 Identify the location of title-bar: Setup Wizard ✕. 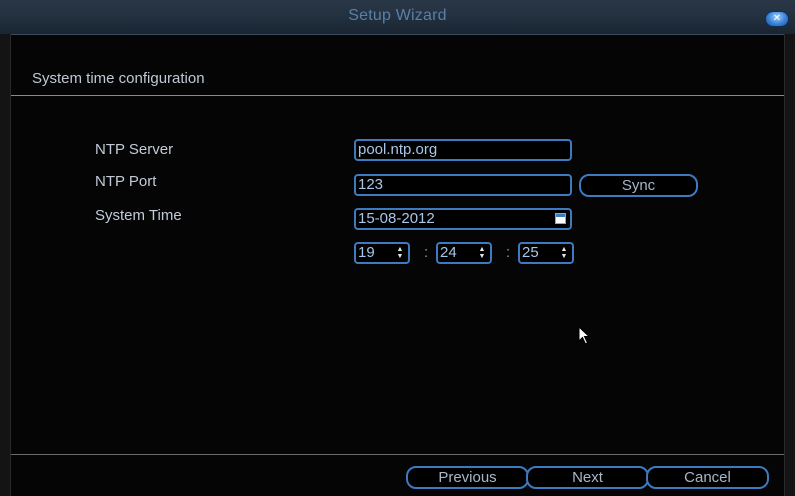
(397, 17).